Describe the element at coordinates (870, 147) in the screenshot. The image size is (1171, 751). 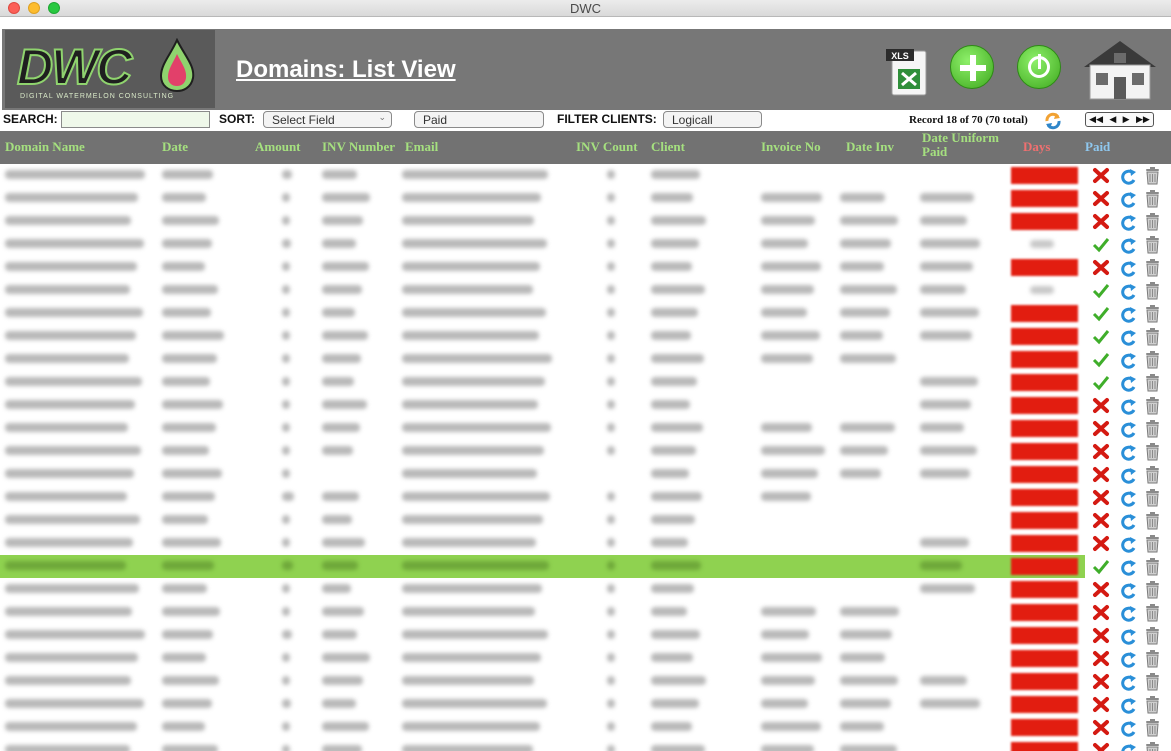
I see `col-date-inv: Date Inv` at that location.